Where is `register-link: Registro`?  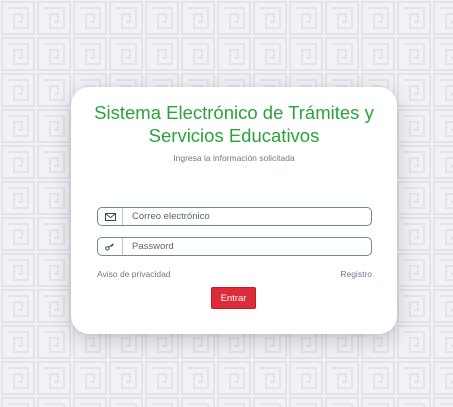 register-link: Registro is located at coordinates (356, 274).